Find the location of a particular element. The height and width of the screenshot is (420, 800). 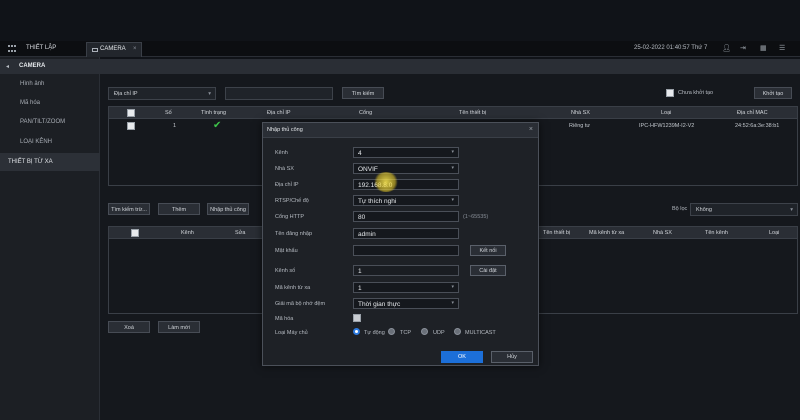

col-number: Số is located at coordinates (168, 113).